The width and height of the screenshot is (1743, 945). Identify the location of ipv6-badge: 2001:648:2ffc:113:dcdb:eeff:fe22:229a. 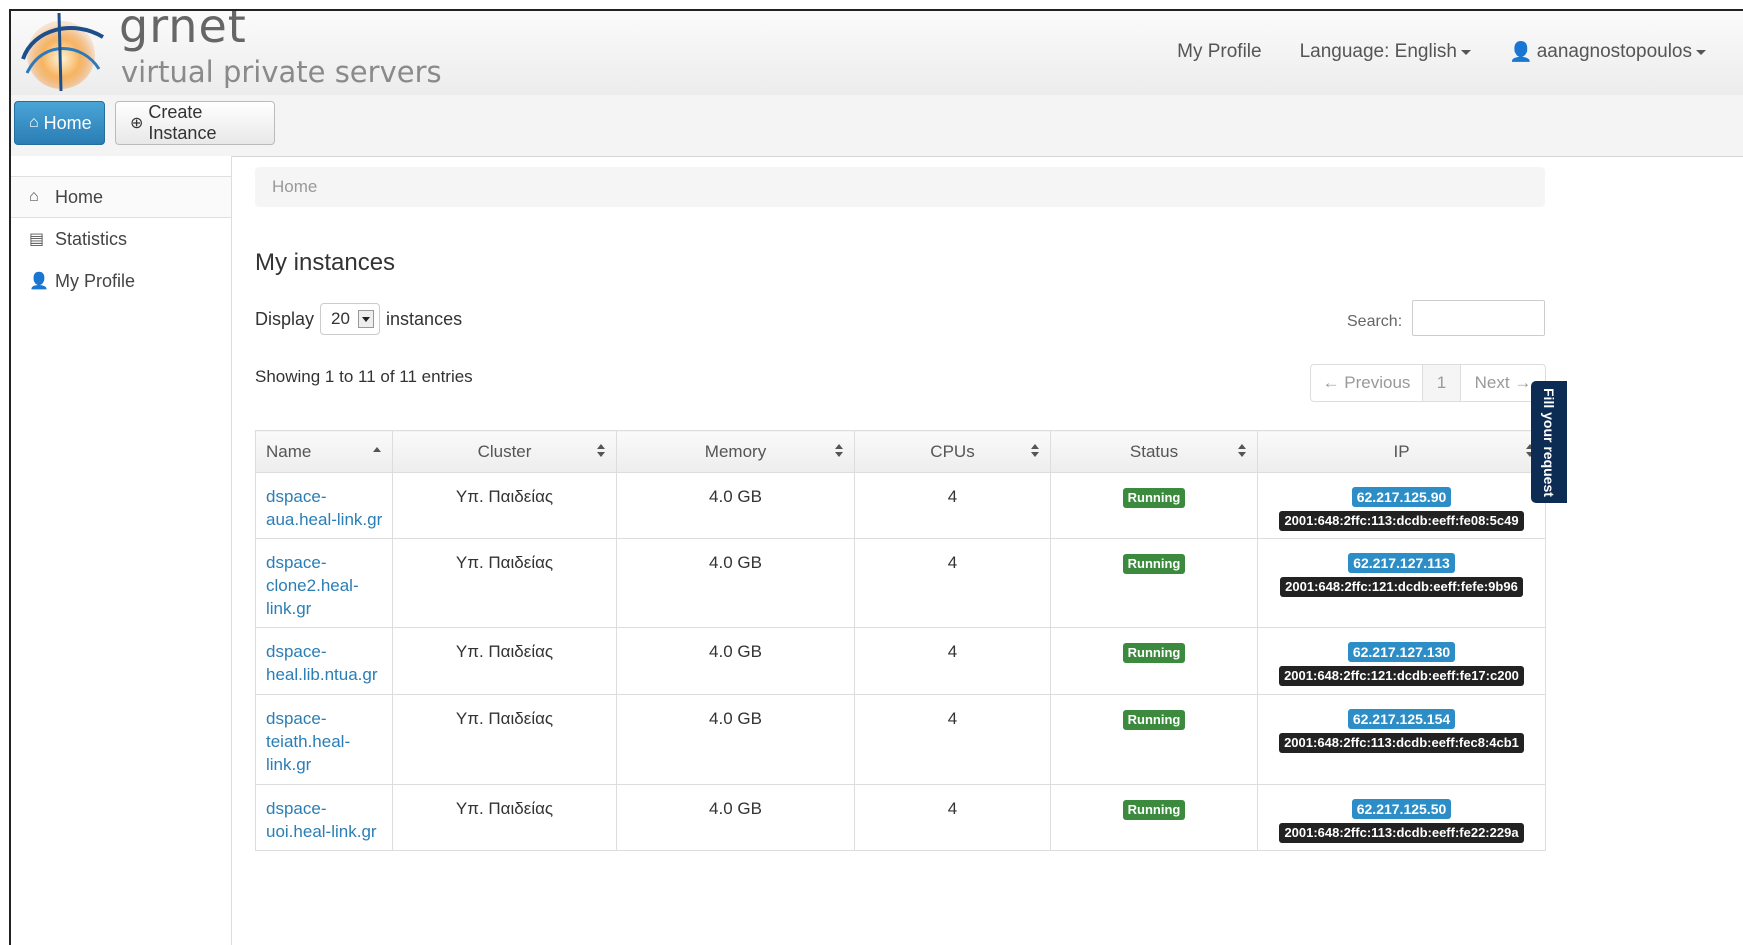
(1401, 833).